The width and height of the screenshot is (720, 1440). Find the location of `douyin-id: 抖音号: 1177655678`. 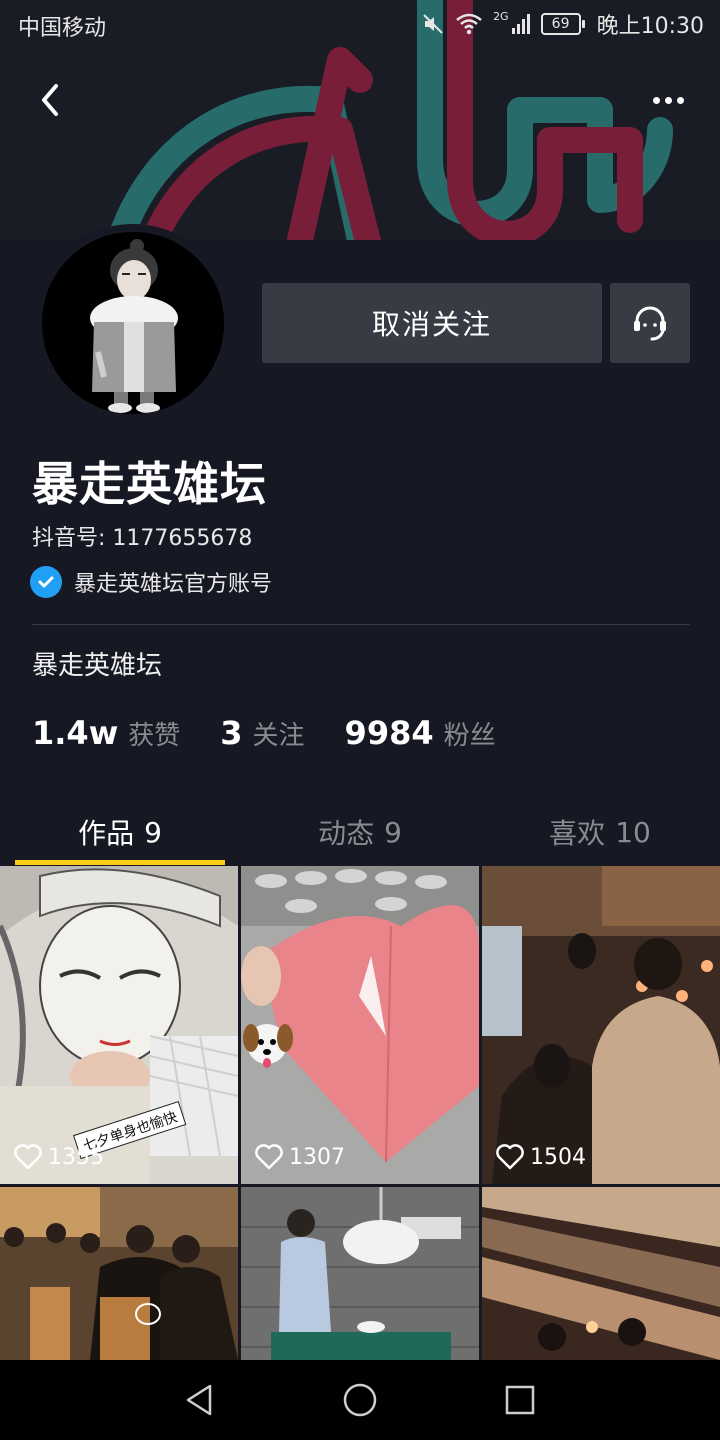

douyin-id: 抖音号: 1177655678 is located at coordinates (142, 538).